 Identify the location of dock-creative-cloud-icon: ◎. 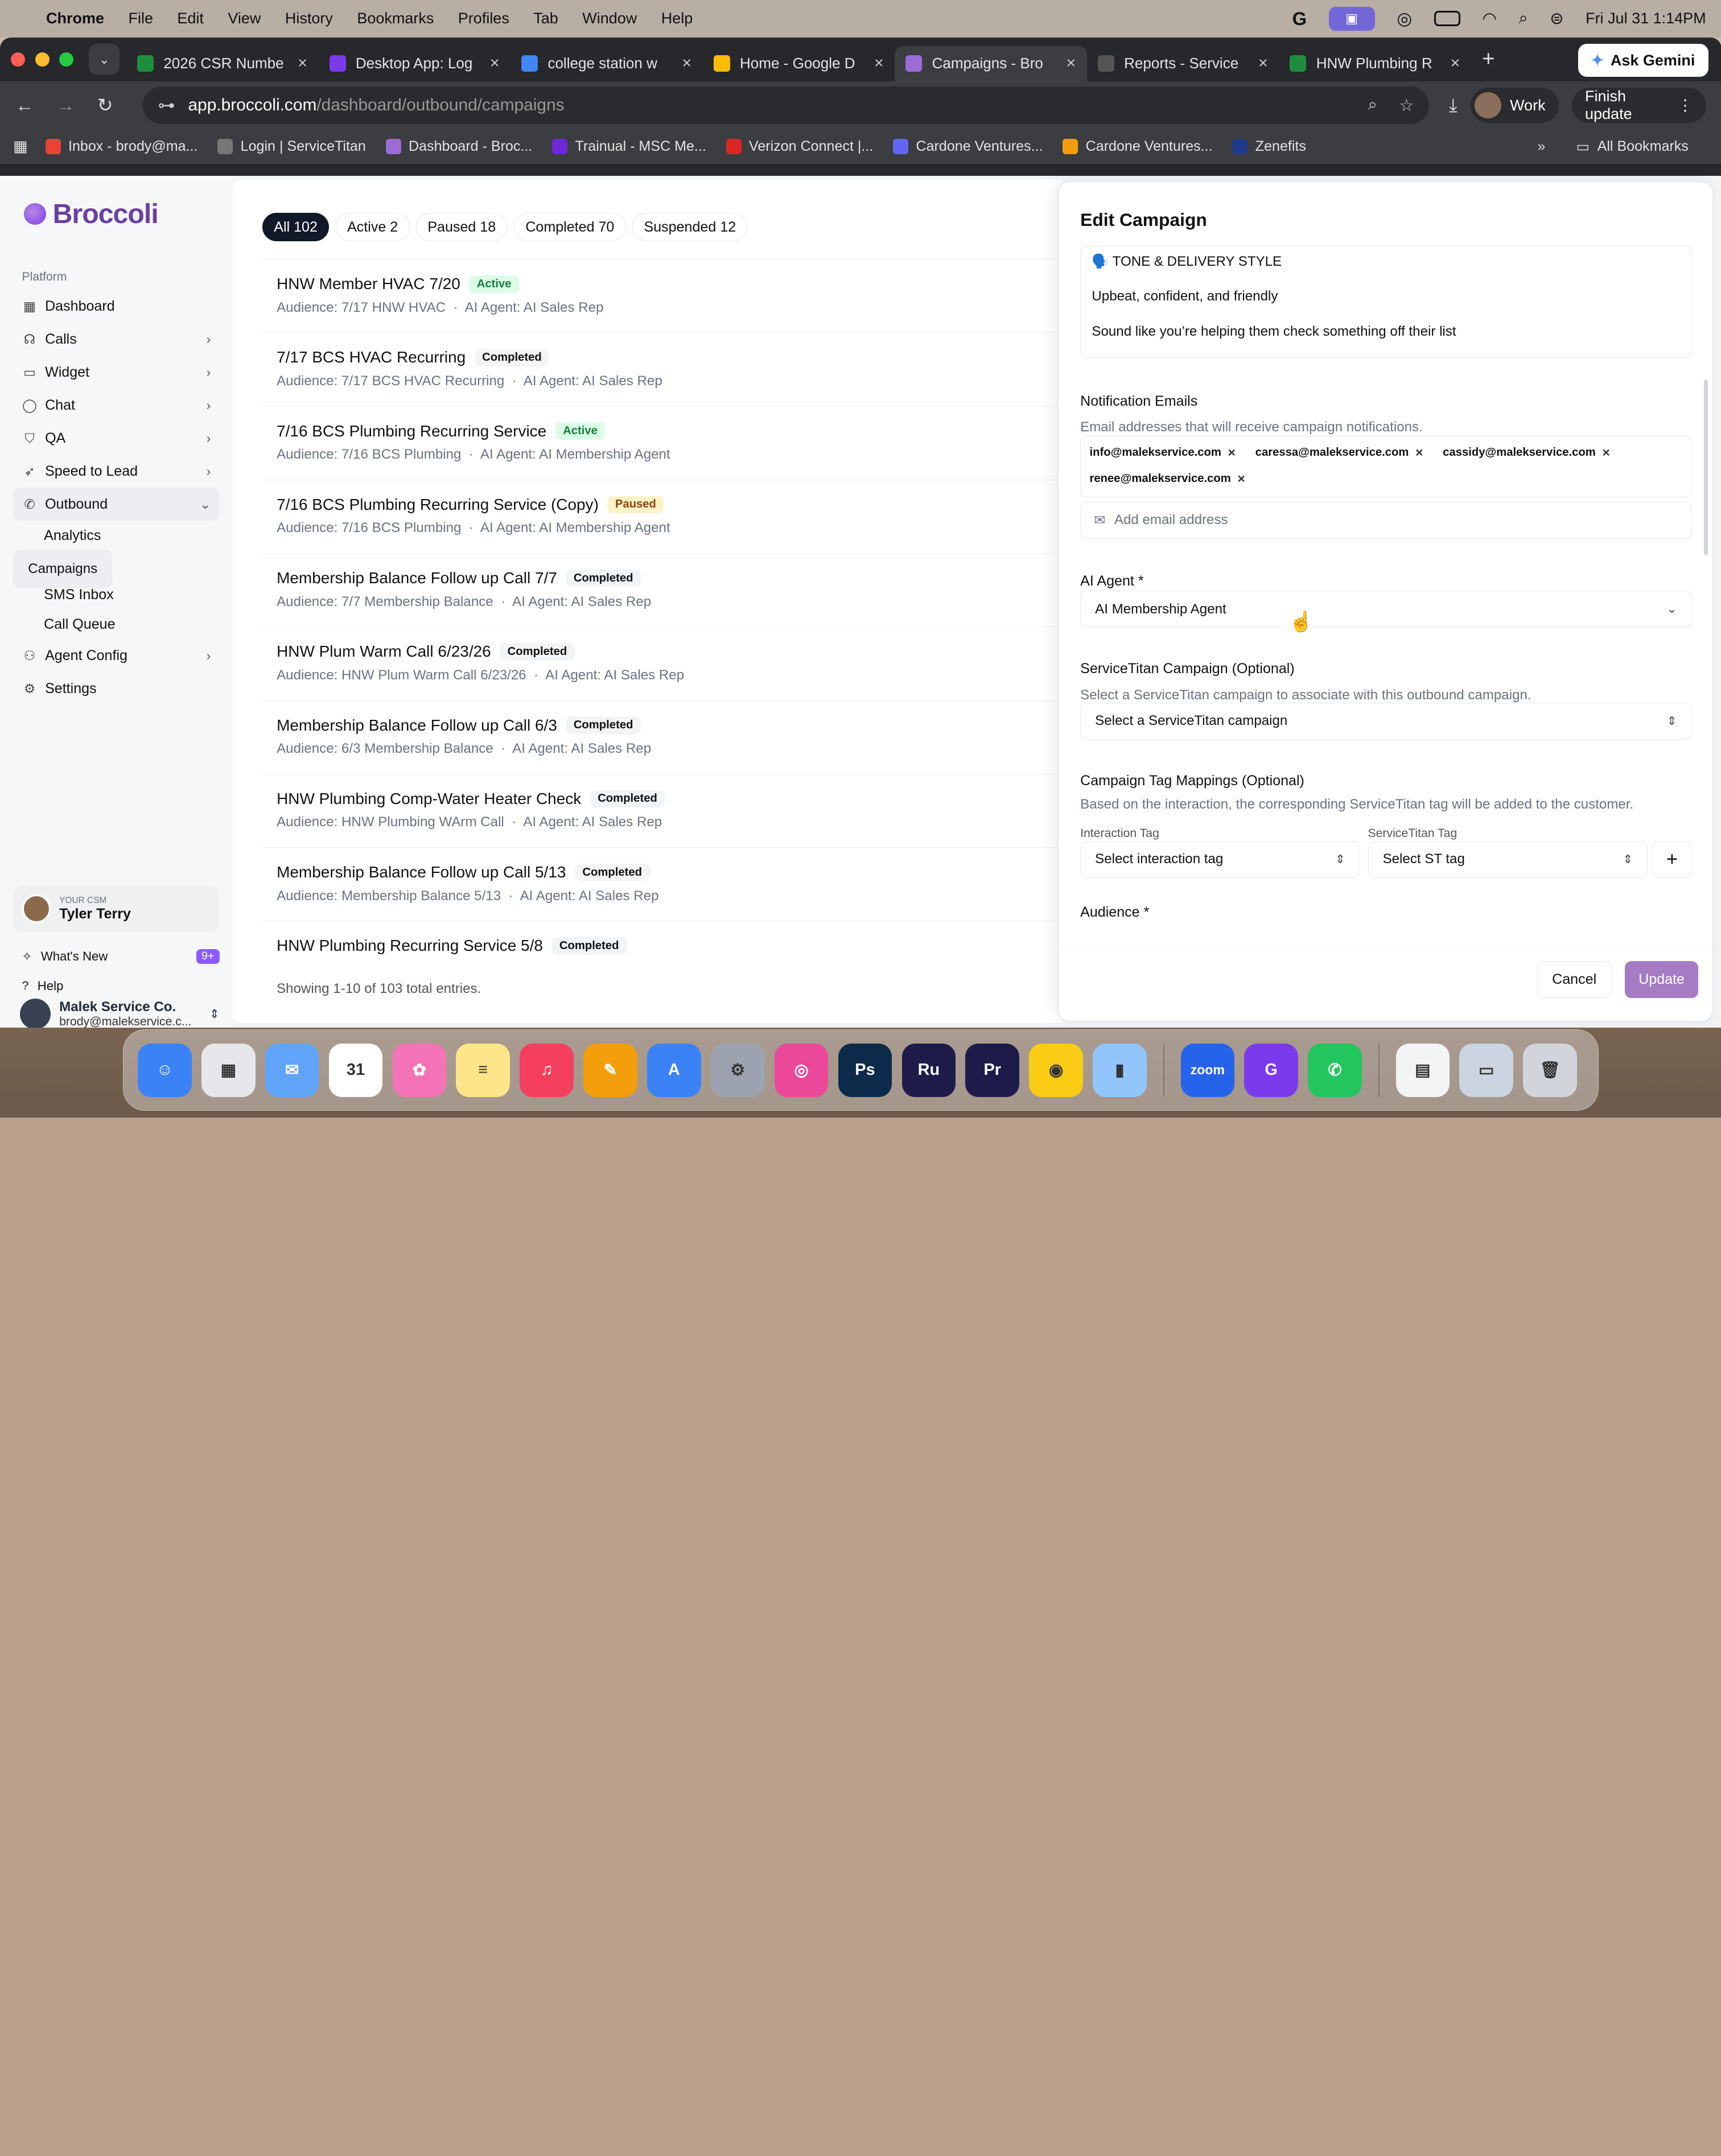
(802, 1070).